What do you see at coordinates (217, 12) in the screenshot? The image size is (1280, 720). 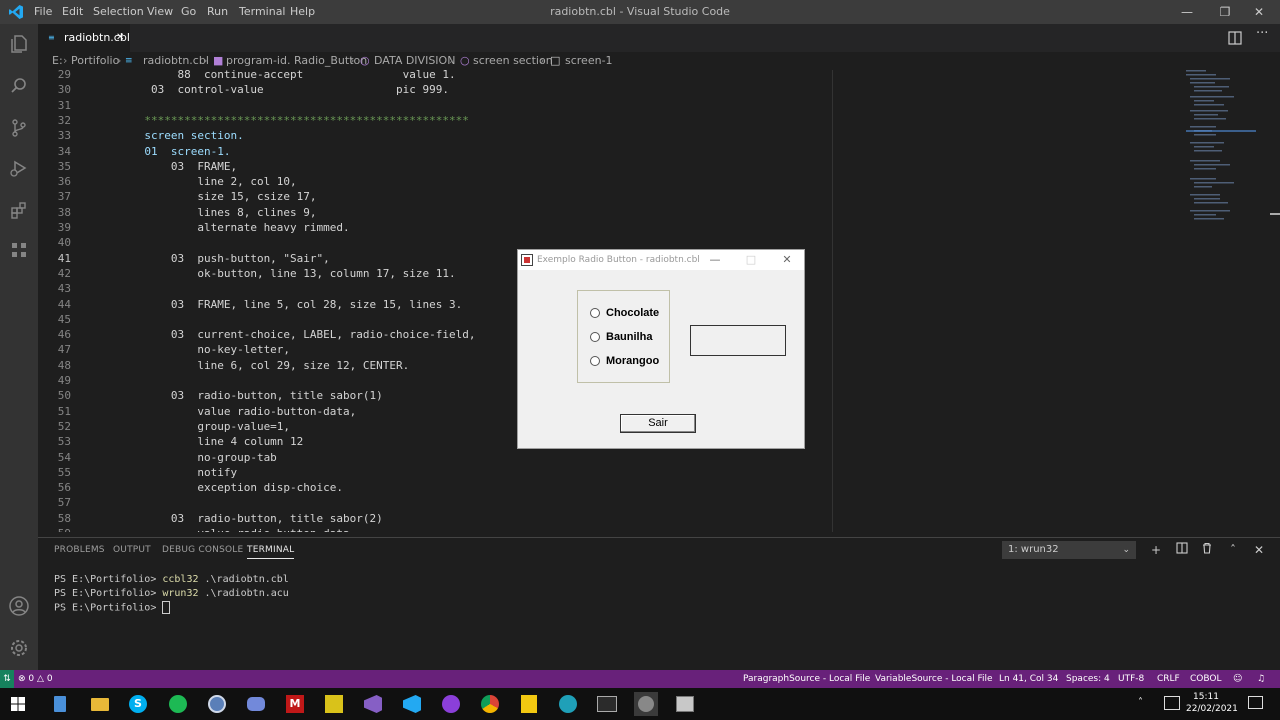 I see `menu-run: Run` at bounding box center [217, 12].